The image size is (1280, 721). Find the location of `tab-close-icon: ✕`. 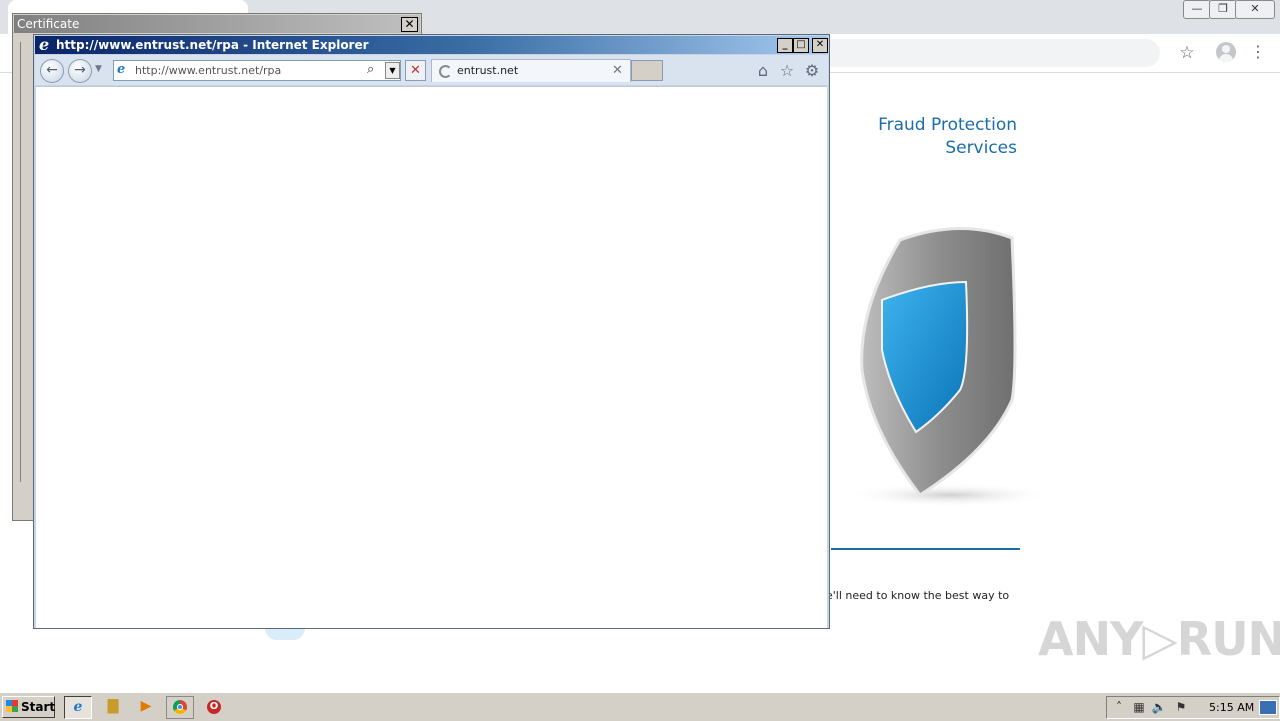

tab-close-icon: ✕ is located at coordinates (617, 70).